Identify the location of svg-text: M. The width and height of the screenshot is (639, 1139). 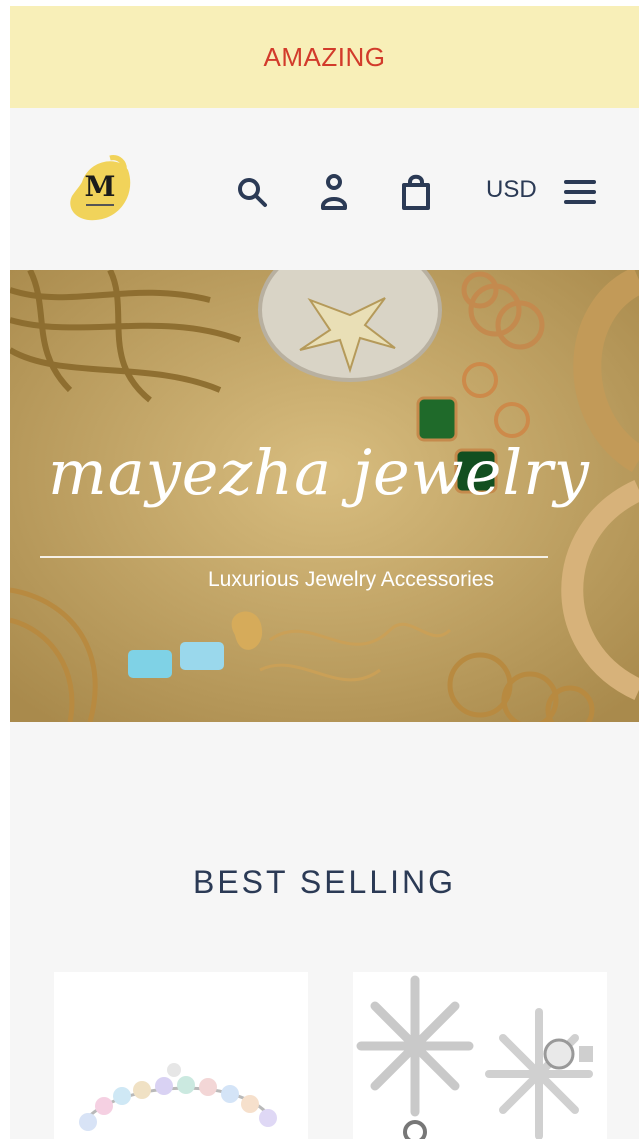
(100, 186).